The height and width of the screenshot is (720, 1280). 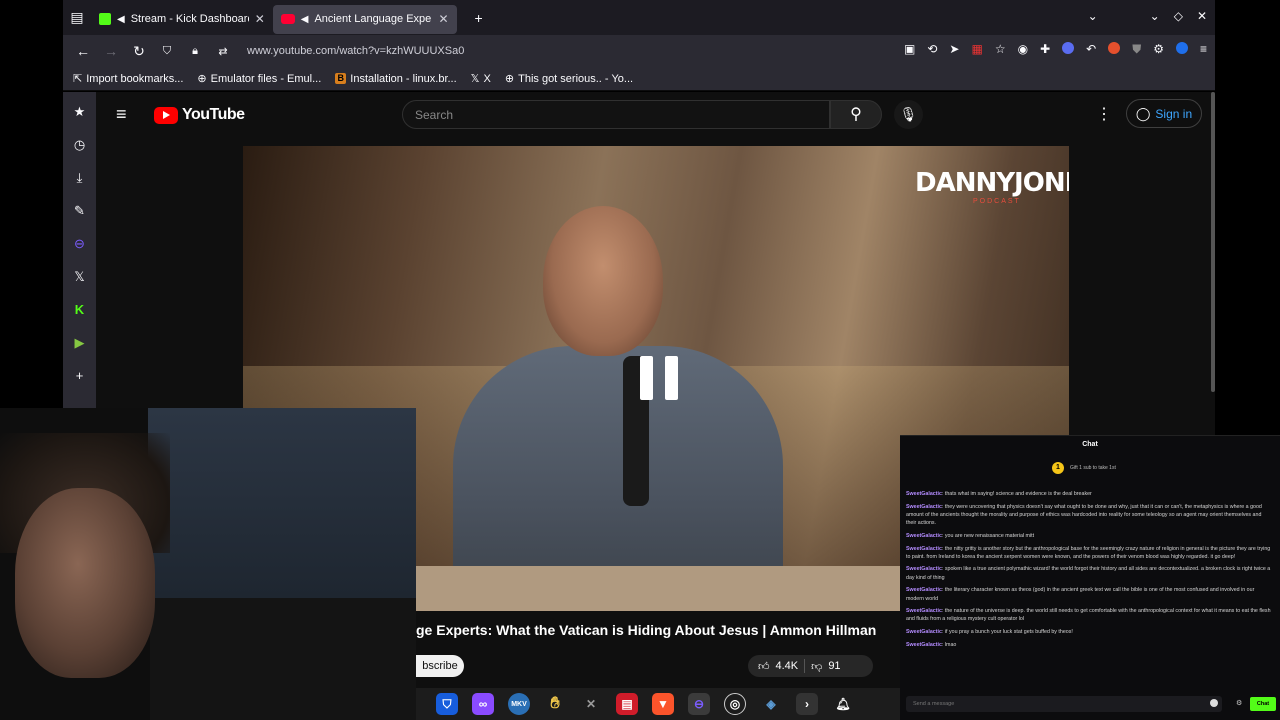 What do you see at coordinates (1104, 114) in the screenshot?
I see `more-options-icon: ⋮` at bounding box center [1104, 114].